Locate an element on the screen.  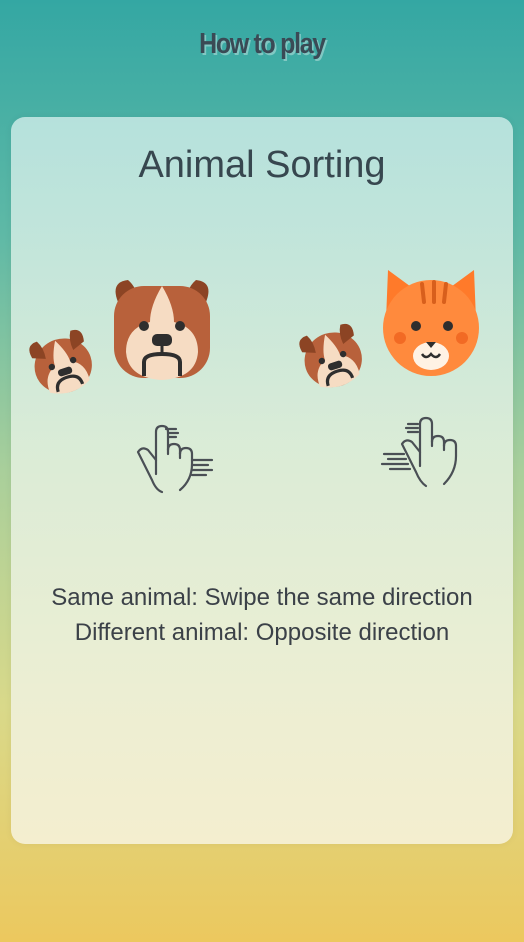
small-bulldog-icon is located at coordinates (60, 361).